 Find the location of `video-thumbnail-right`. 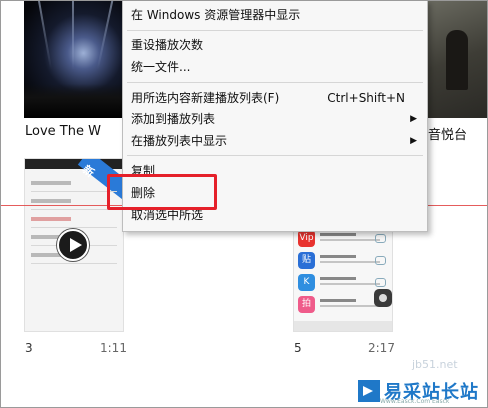

video-thumbnail-right is located at coordinates (458, 59).